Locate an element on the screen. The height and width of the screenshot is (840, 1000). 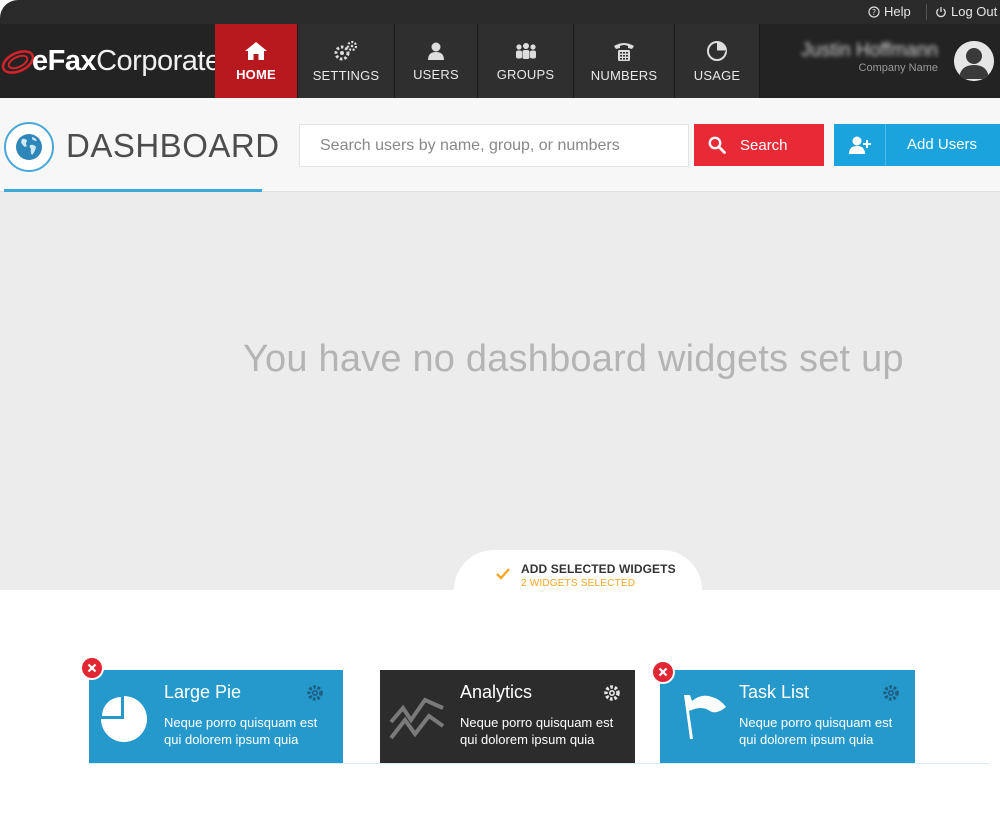
nav-usage: USAGE is located at coordinates (717, 61).